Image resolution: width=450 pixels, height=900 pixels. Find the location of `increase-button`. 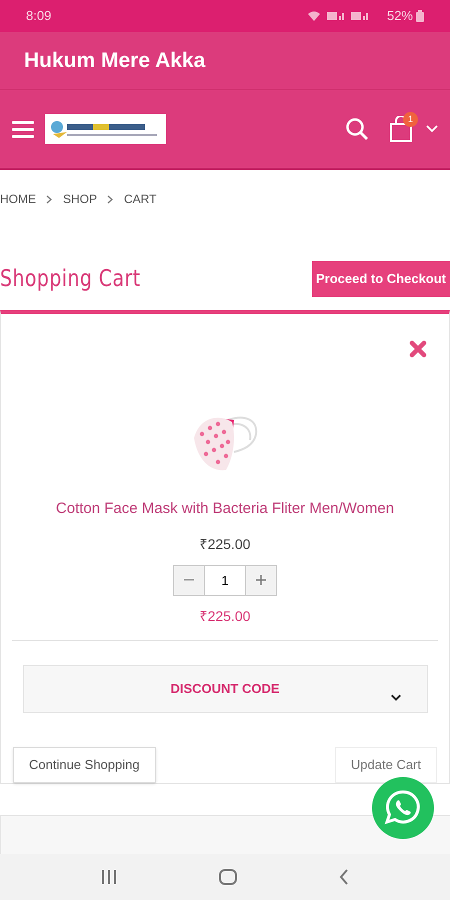

increase-button is located at coordinates (261, 580).